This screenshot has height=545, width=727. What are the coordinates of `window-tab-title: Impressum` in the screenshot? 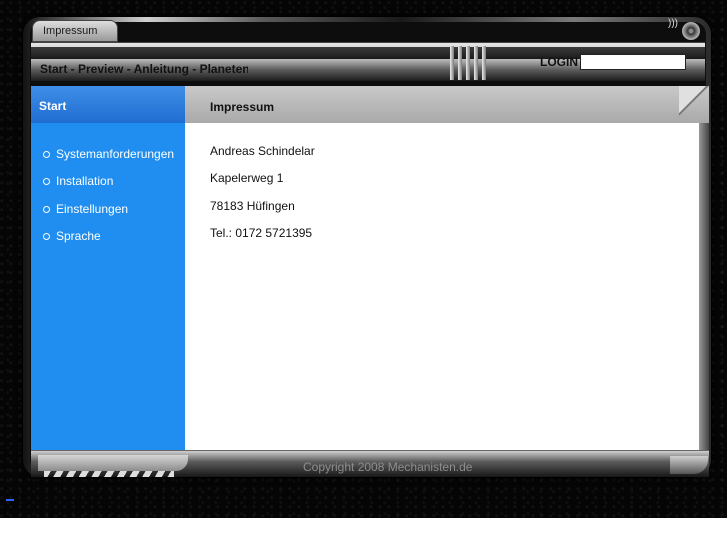 It's located at (70, 31).